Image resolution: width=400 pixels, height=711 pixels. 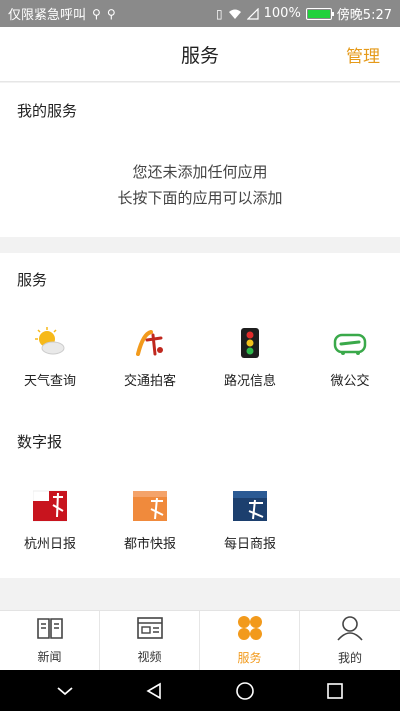 I want to click on clock: 傍晚5:27, so click(x=364, y=15).